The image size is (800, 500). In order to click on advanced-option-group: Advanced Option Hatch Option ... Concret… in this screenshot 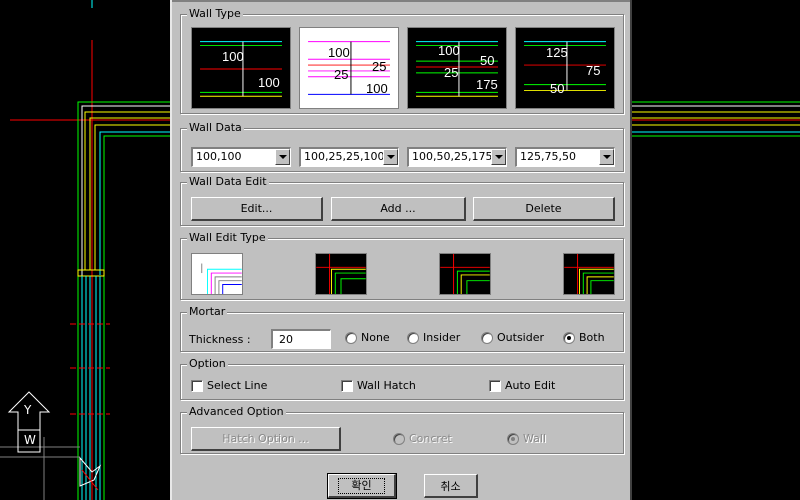, I will do `click(402, 429)`.